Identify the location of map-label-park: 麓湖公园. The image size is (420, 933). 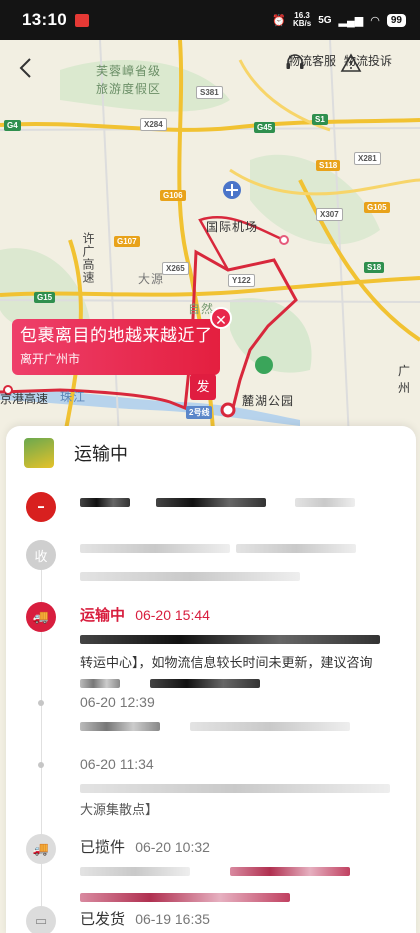
(268, 401).